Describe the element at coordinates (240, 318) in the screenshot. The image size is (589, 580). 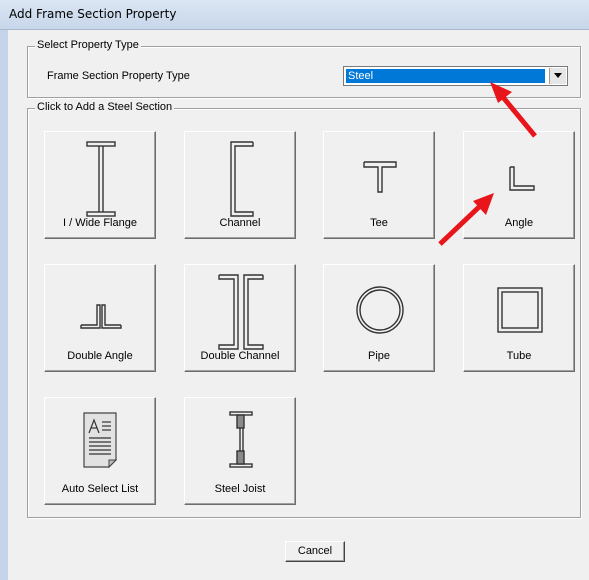
I see `double-channel-button: Double Channel` at that location.